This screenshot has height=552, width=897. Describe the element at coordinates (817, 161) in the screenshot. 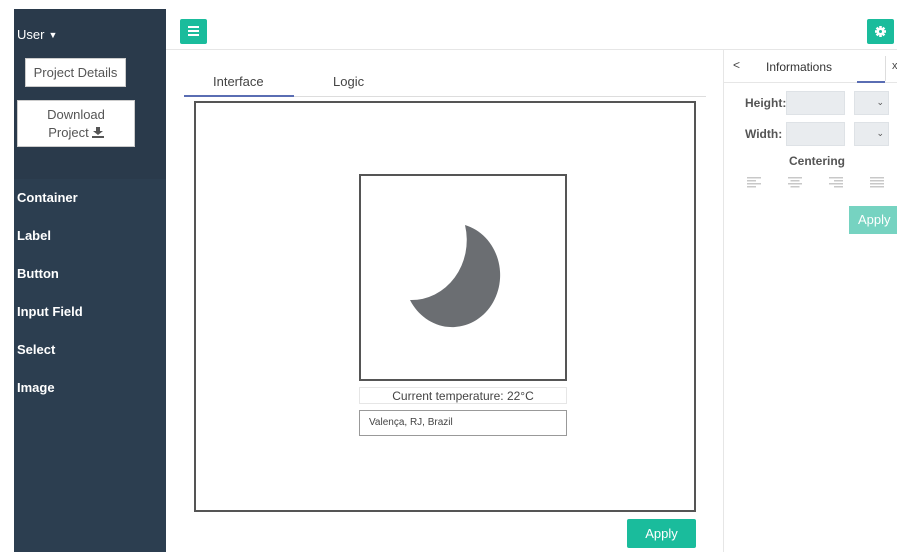

I see `centering-label: Centering` at that location.